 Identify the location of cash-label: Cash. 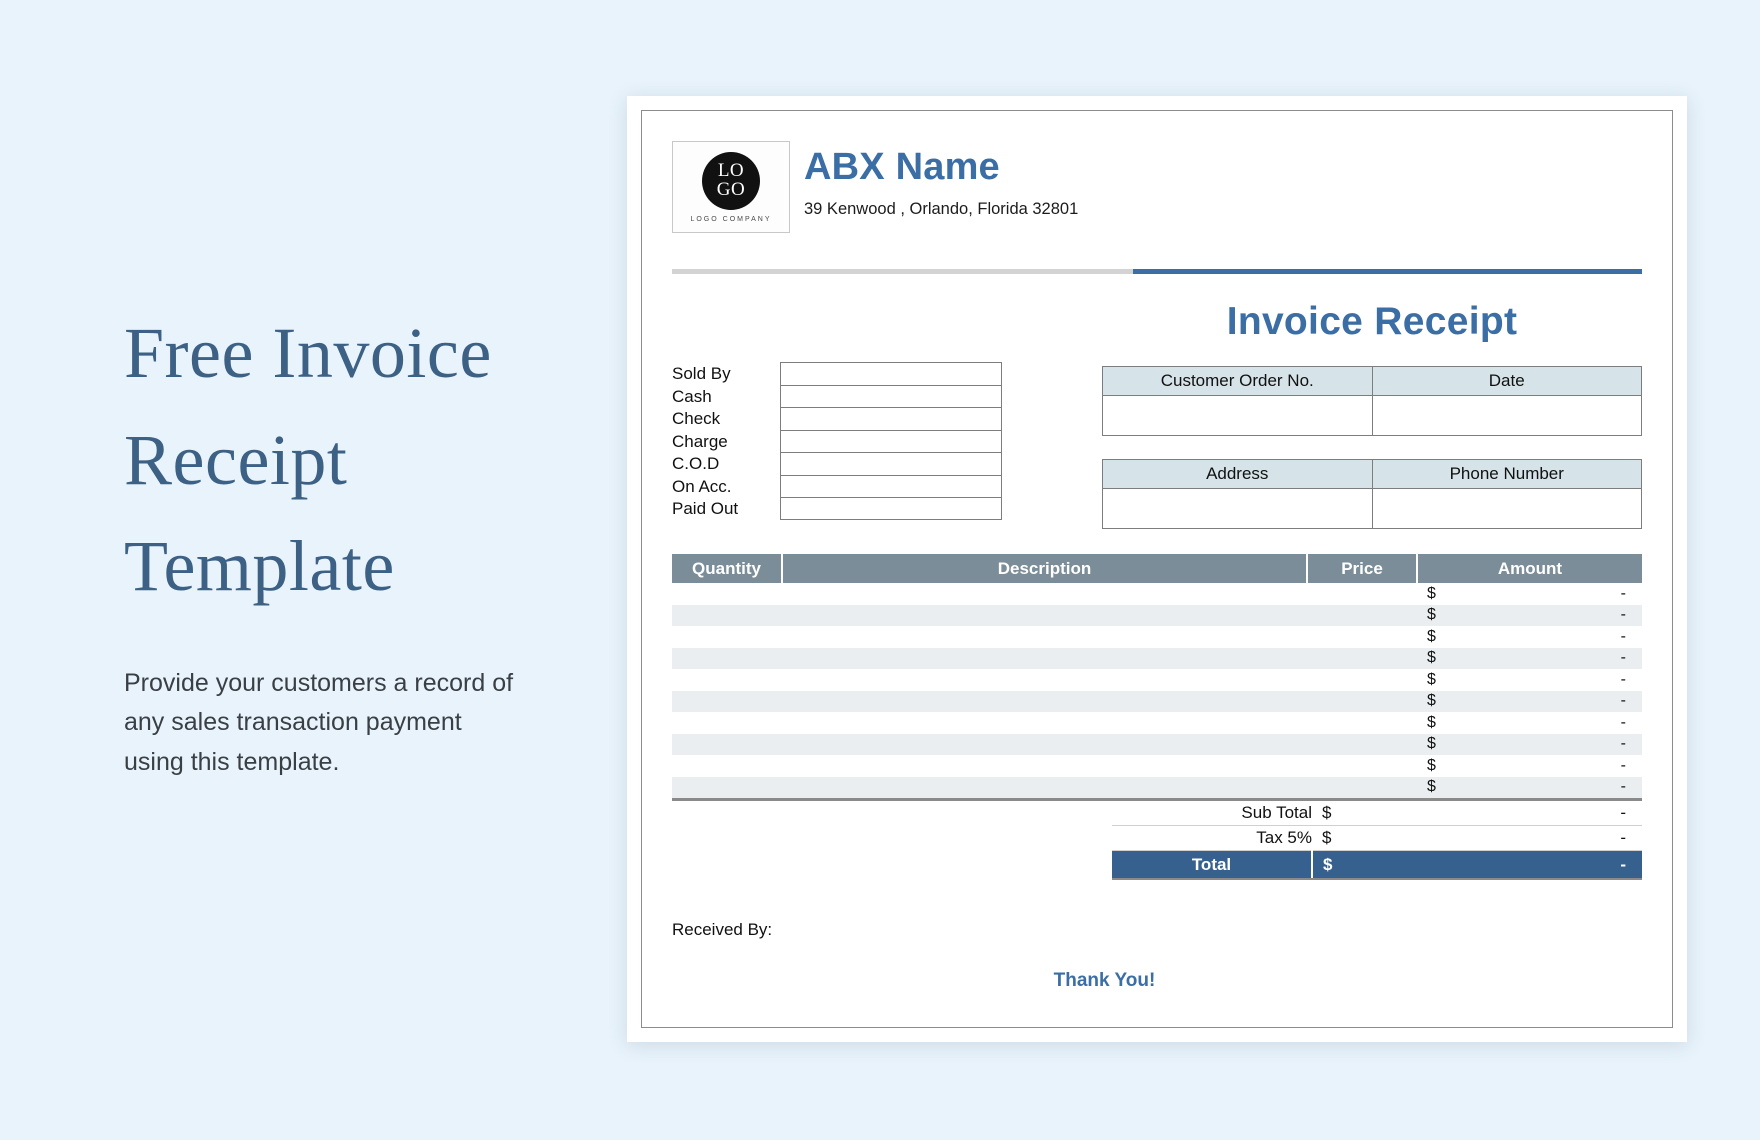
(692, 396).